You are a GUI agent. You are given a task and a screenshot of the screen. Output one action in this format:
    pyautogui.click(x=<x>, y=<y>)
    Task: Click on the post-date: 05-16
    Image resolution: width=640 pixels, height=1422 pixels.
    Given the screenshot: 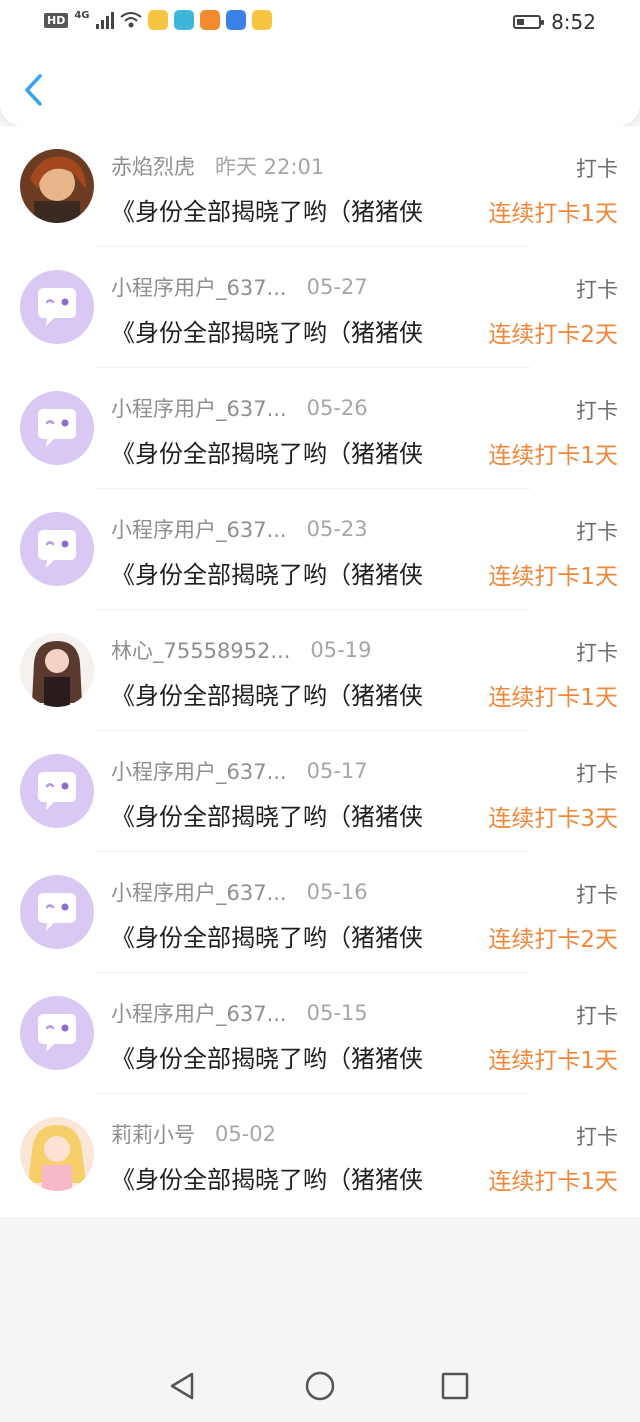 What is the action you would take?
    pyautogui.click(x=337, y=892)
    